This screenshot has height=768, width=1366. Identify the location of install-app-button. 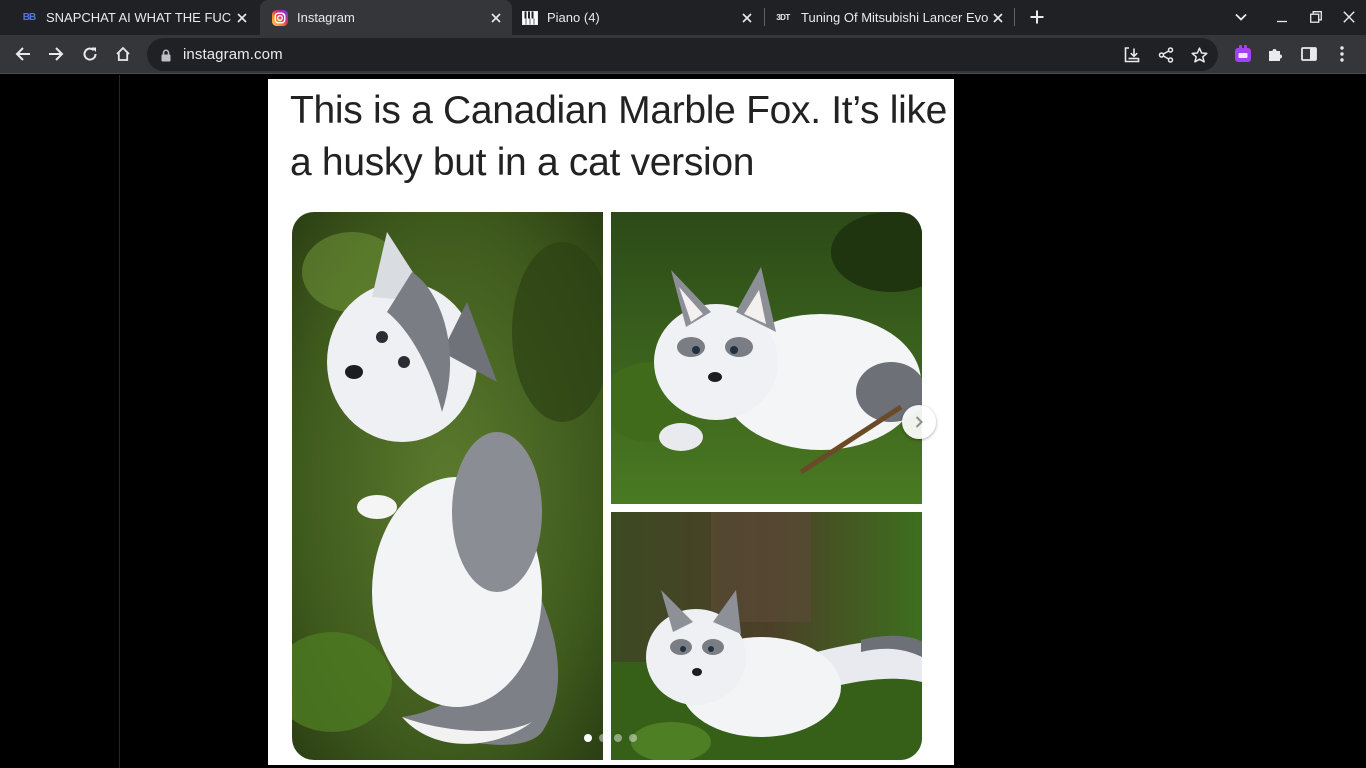
(1132, 55).